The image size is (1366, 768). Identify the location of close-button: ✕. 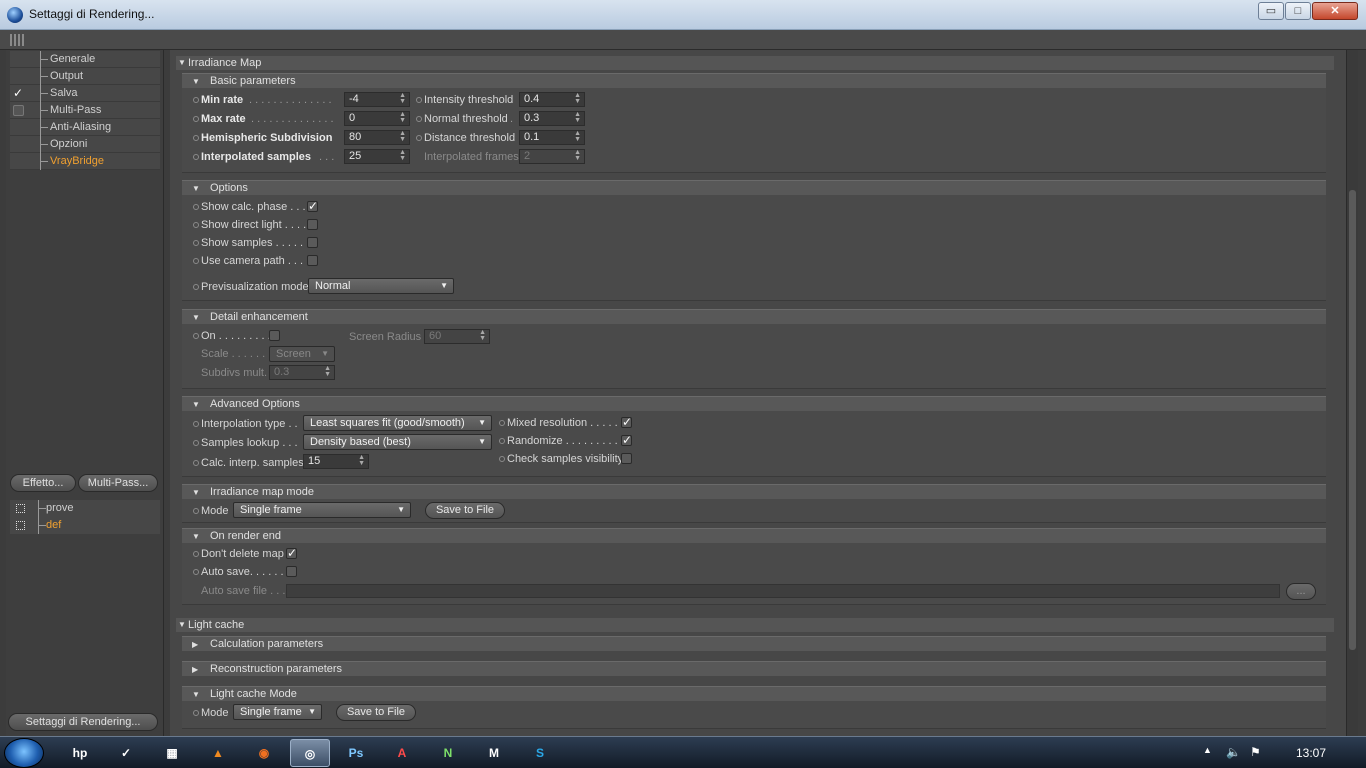
(1335, 11).